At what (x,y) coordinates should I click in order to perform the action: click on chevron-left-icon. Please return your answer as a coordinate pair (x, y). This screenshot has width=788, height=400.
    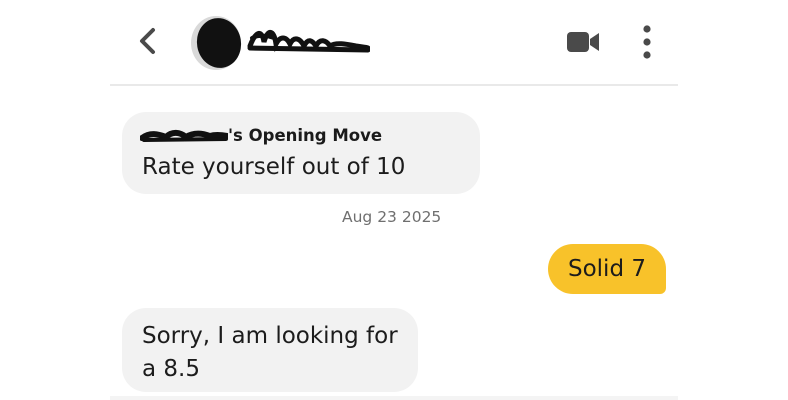
    Looking at the image, I should click on (147, 41).